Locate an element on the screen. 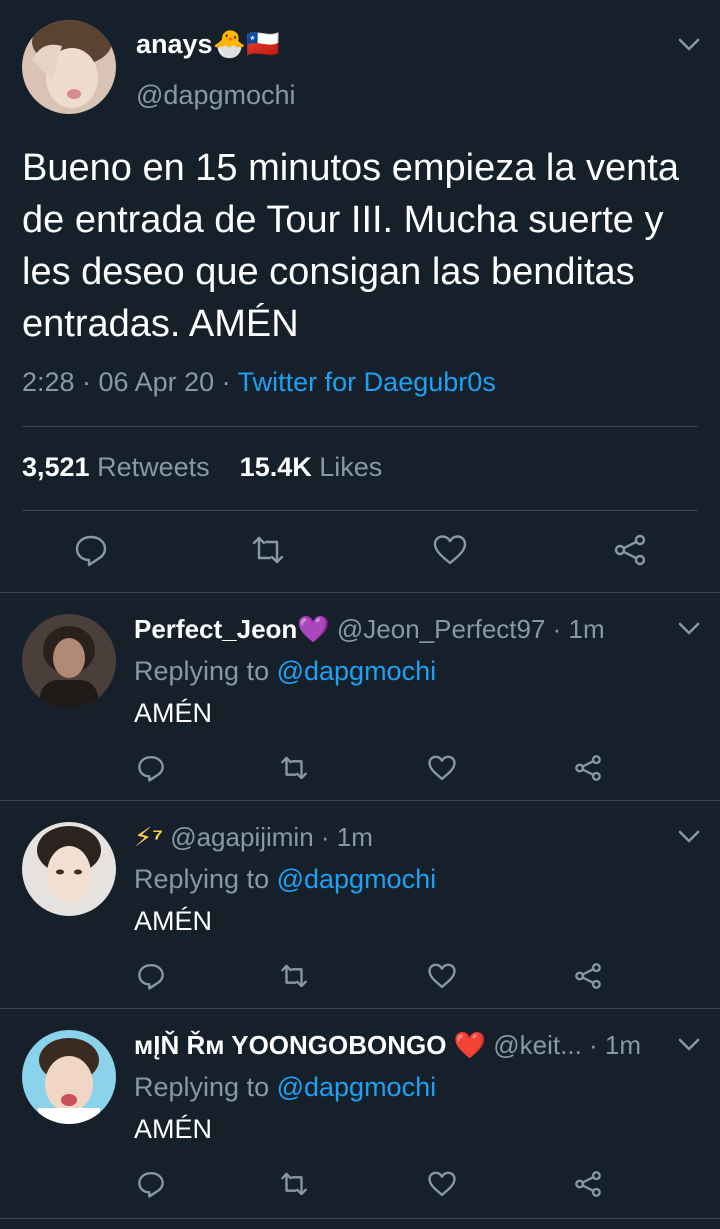 The image size is (720, 1229). retweets-stat: 3,521 Retweets is located at coordinates (116, 467).